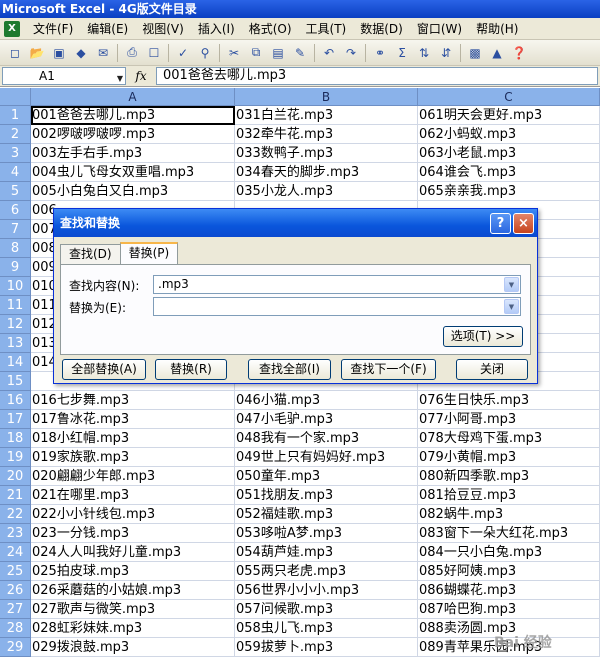 This screenshot has width=600, height=661. What do you see at coordinates (424, 53) in the screenshot?
I see `sort-ascending-icon: ⇅` at bounding box center [424, 53].